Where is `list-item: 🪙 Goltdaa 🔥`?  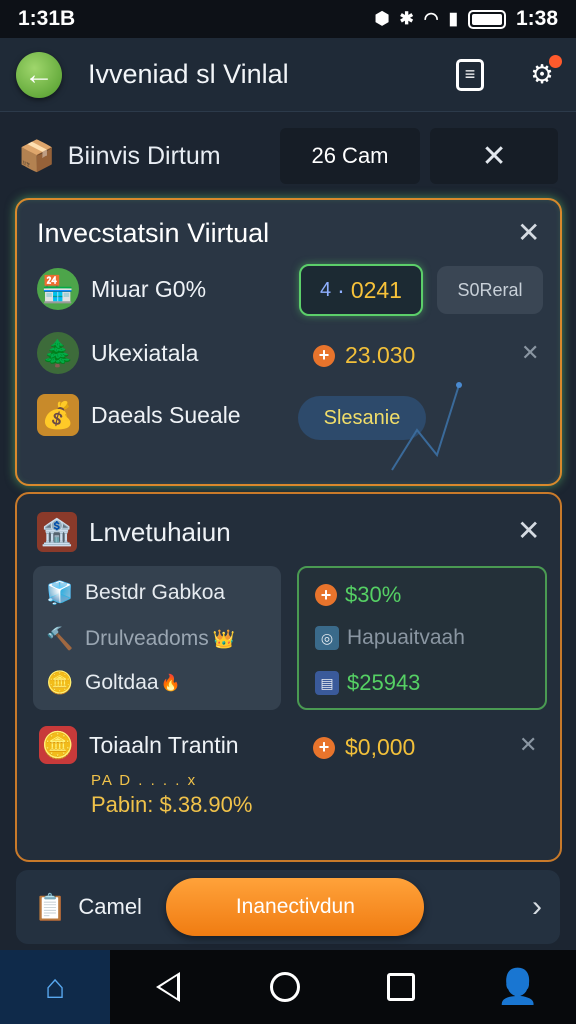
list-item: 🪙 Goltdaa 🔥 is located at coordinates (112, 683).